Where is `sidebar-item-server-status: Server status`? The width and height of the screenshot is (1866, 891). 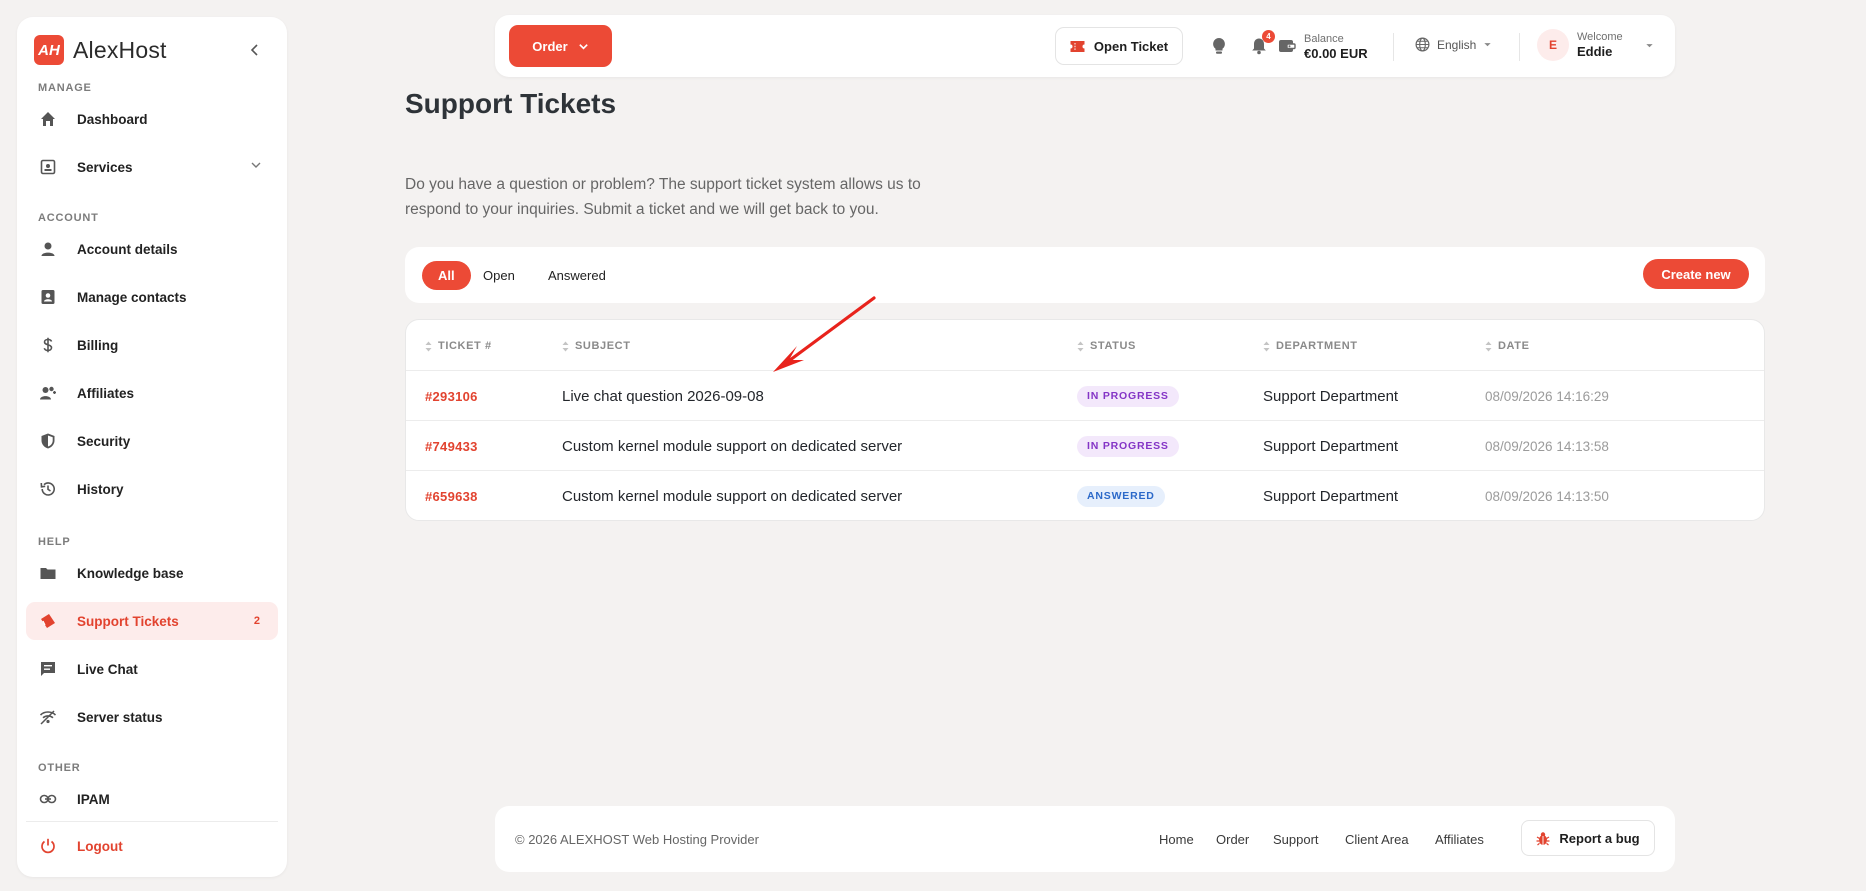
sidebar-item-server-status: Server status is located at coordinates (152, 717).